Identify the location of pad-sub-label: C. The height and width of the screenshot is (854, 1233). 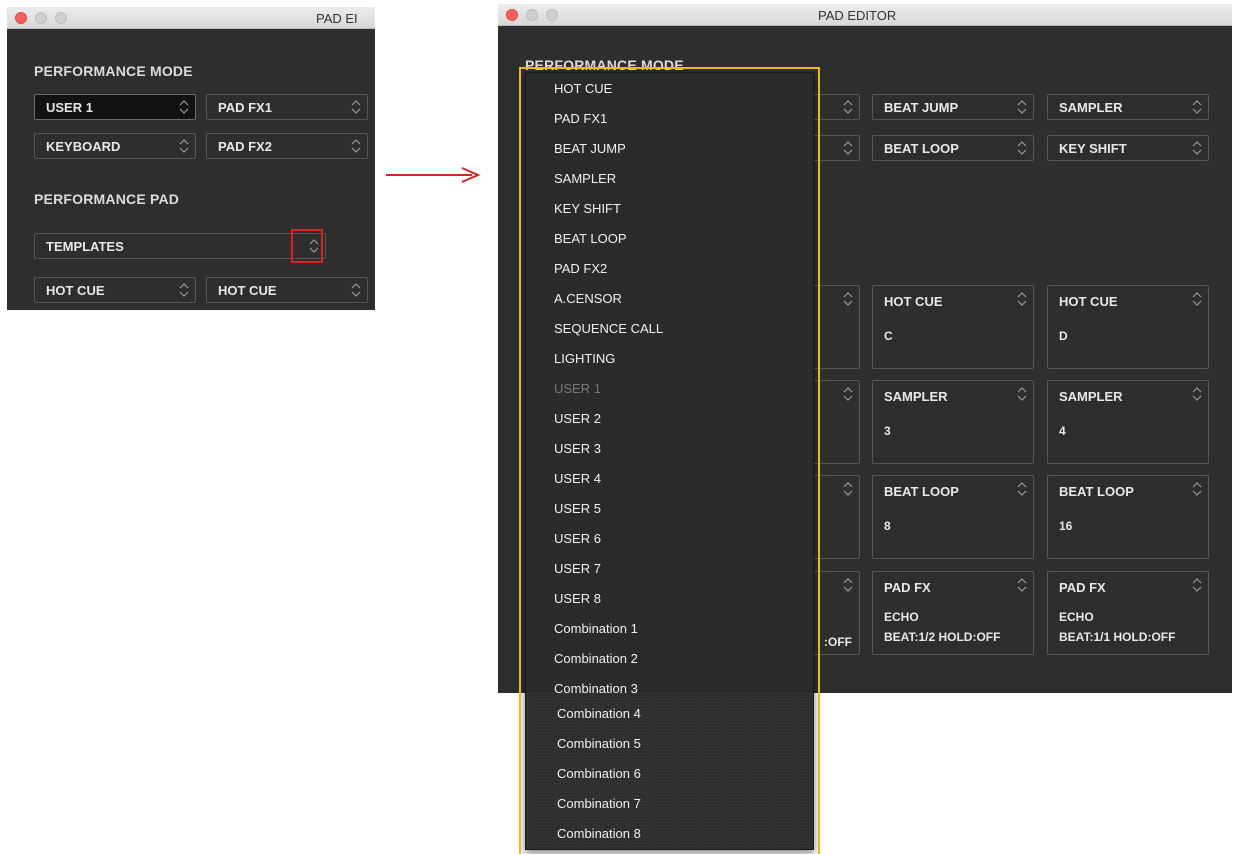
(888, 336).